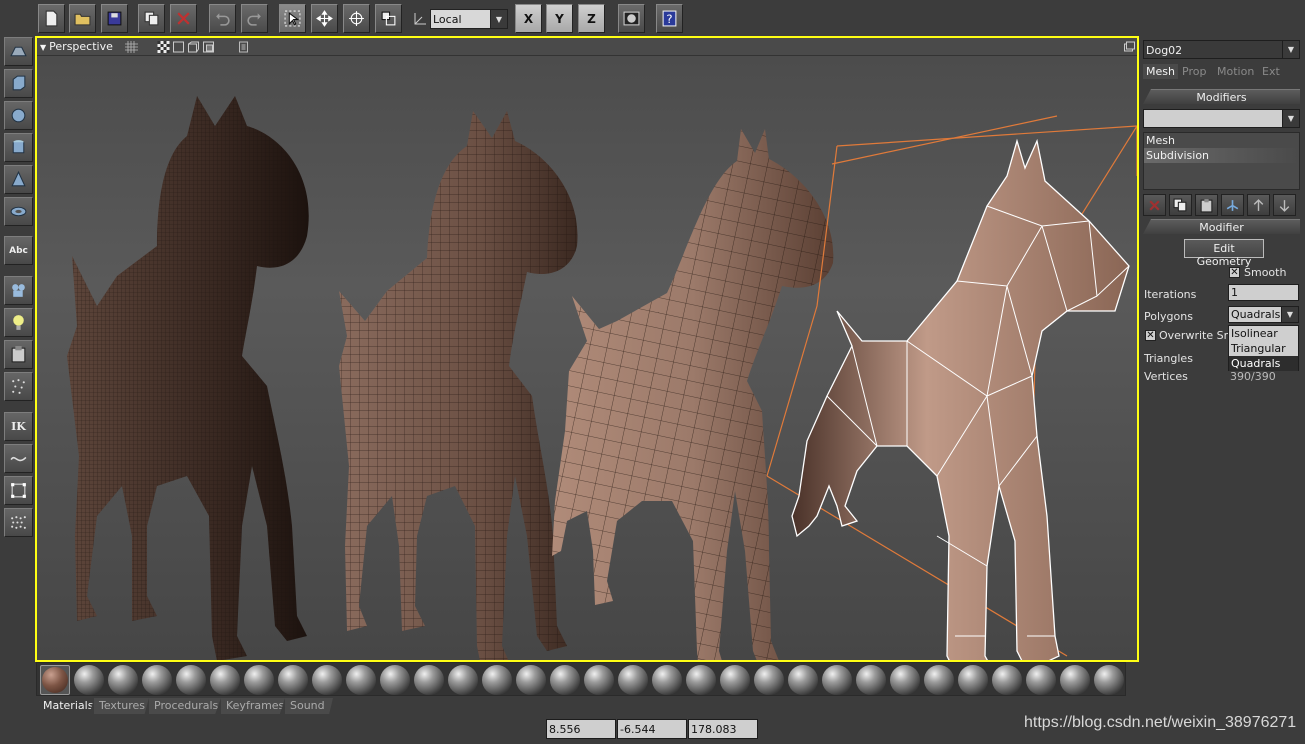 The height and width of the screenshot is (744, 1305). What do you see at coordinates (388, 18) in the screenshot?
I see `scale-tool-button` at bounding box center [388, 18].